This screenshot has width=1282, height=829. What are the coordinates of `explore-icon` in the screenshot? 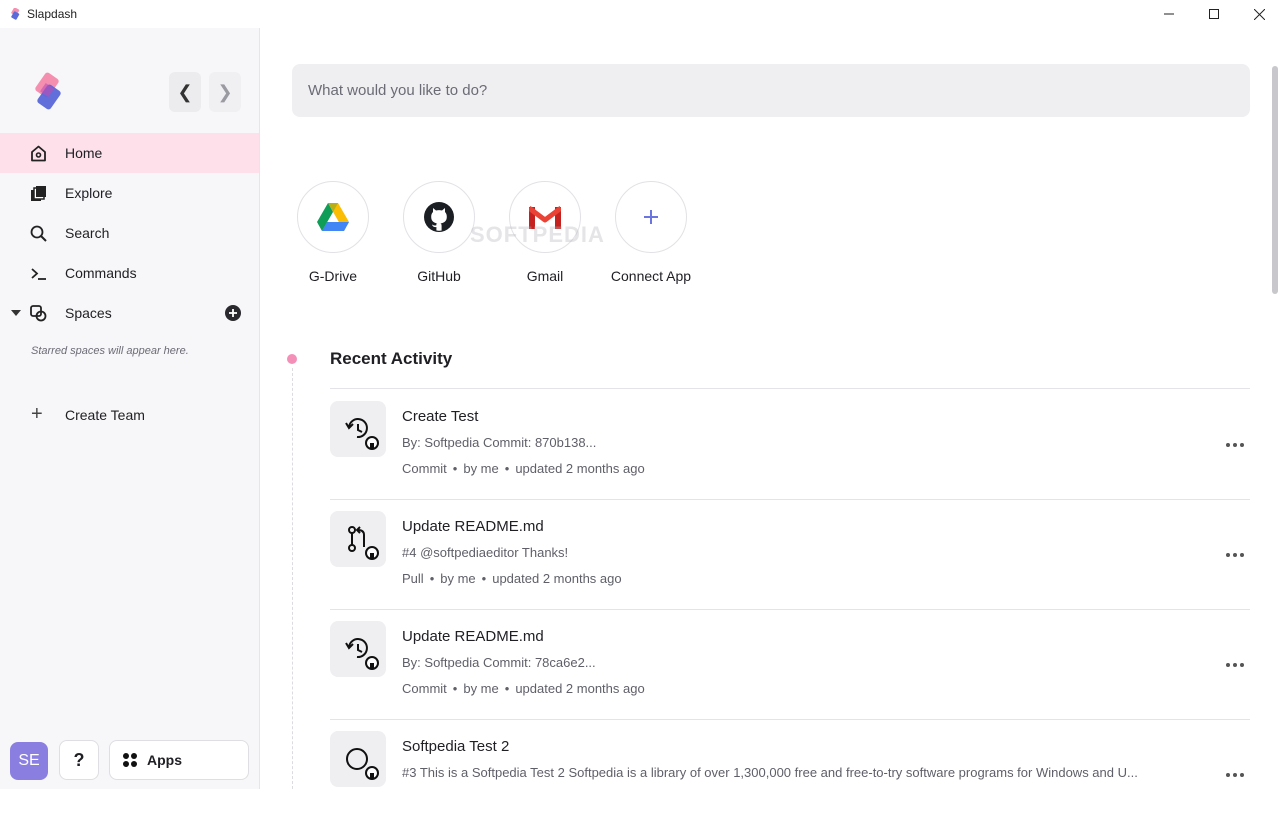 It's located at (38, 193).